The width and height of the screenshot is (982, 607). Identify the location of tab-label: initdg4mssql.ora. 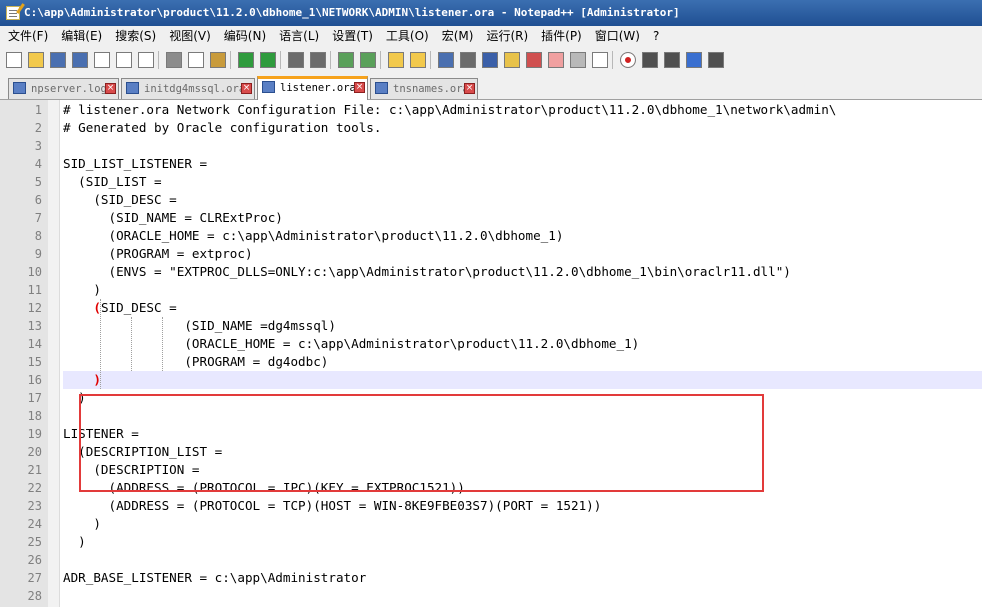
(195, 89).